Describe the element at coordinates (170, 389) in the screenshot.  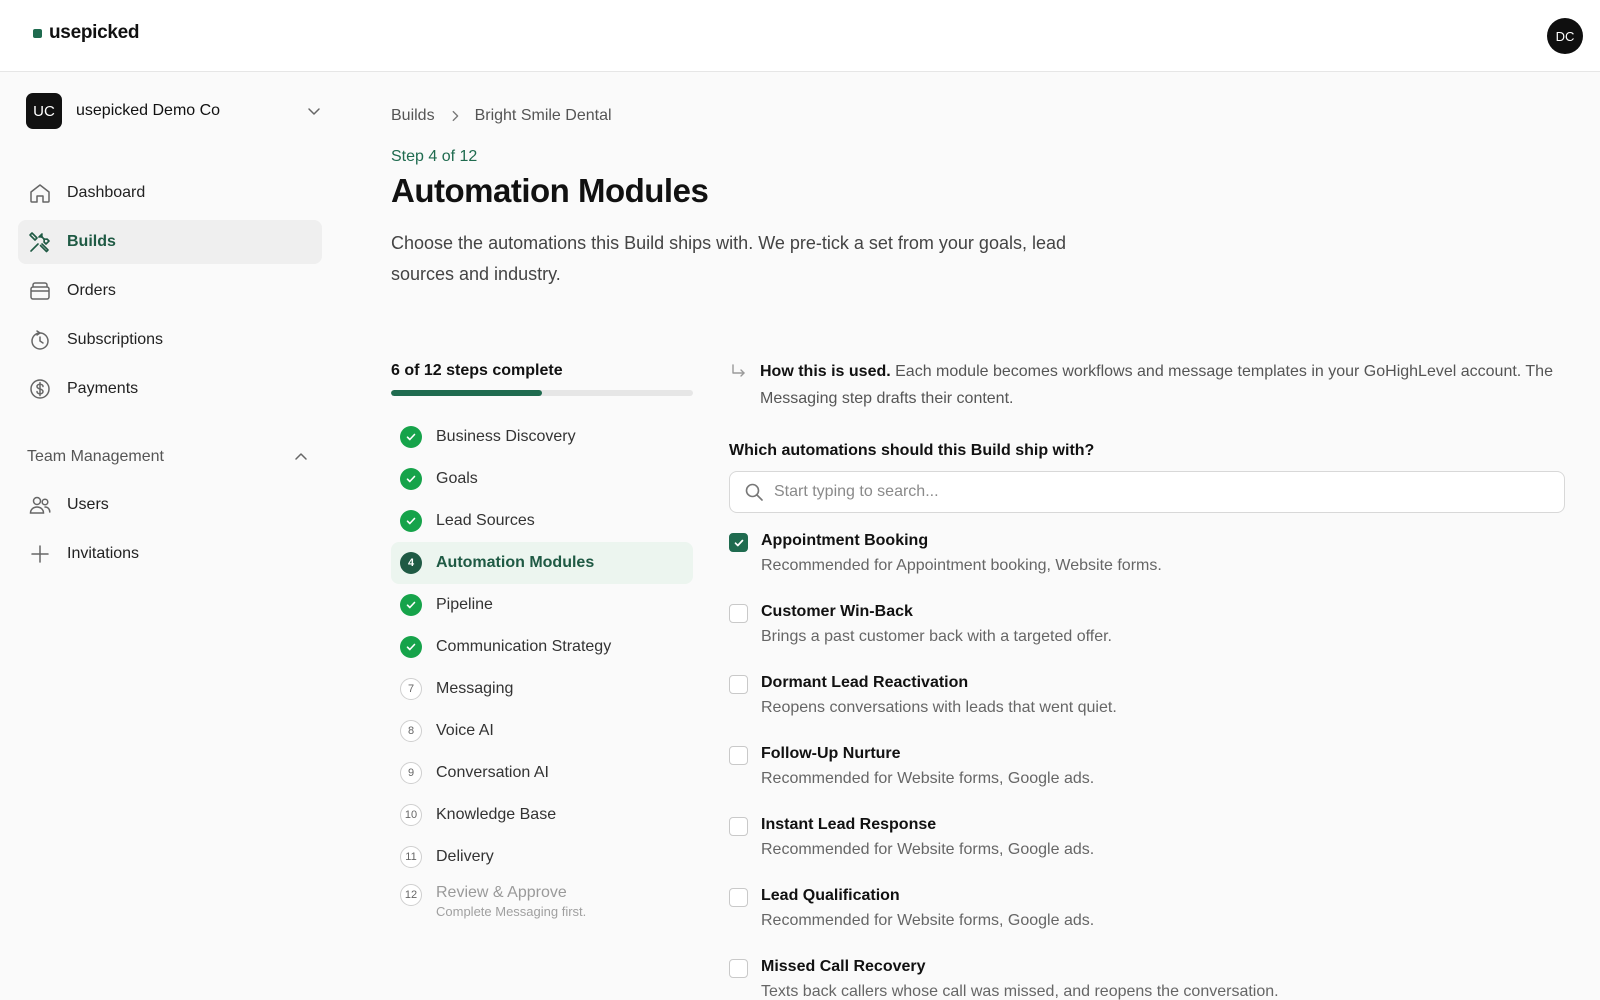
I see `nav-item-payments: Payments` at that location.